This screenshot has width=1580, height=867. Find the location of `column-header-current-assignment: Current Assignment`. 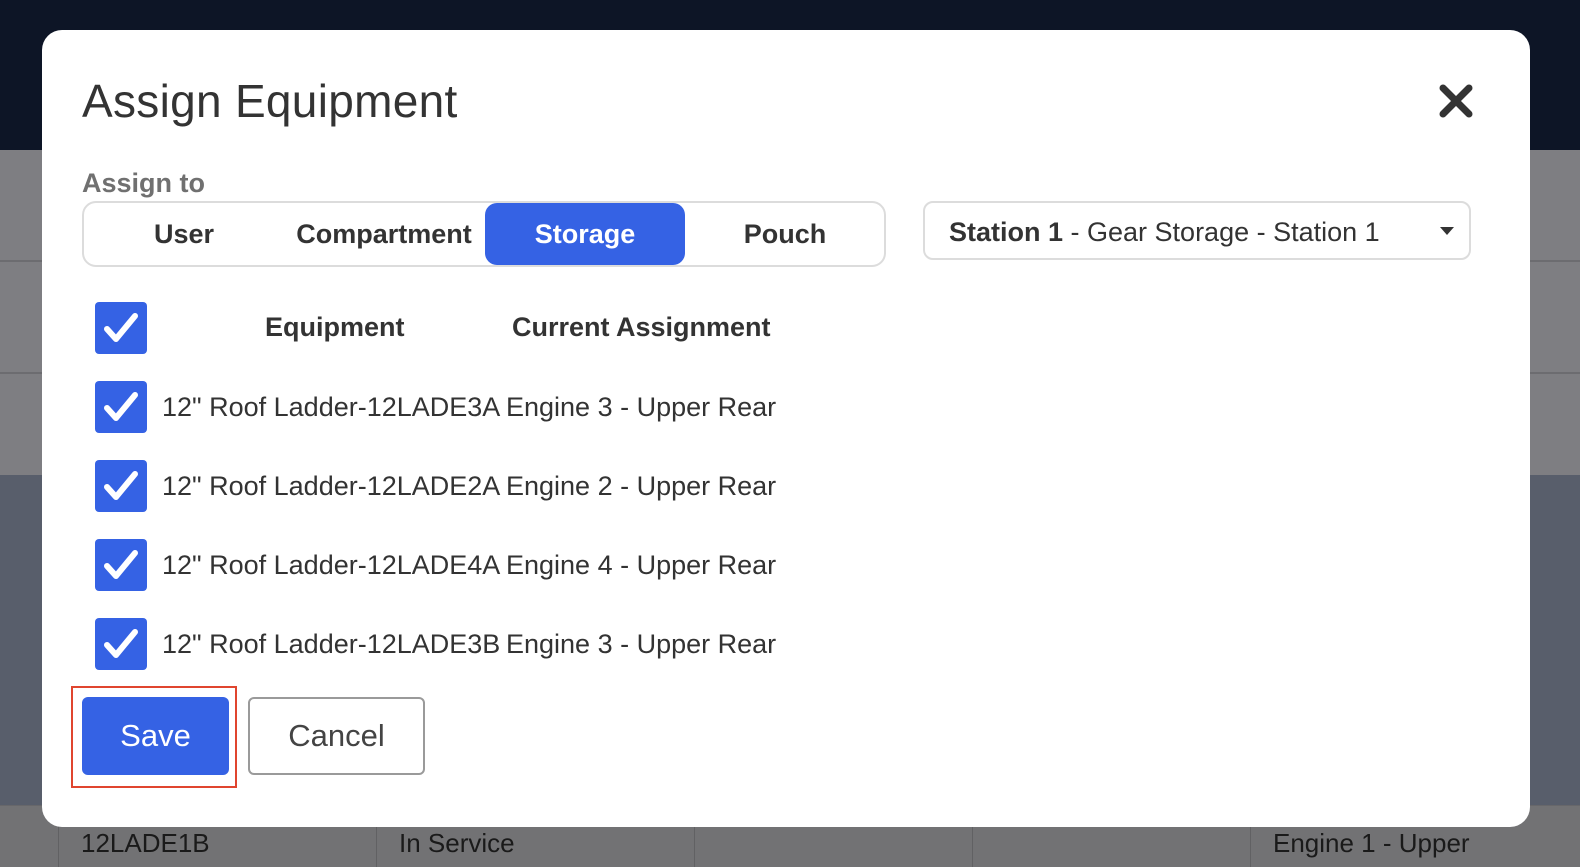

column-header-current-assignment: Current Assignment is located at coordinates (641, 327).